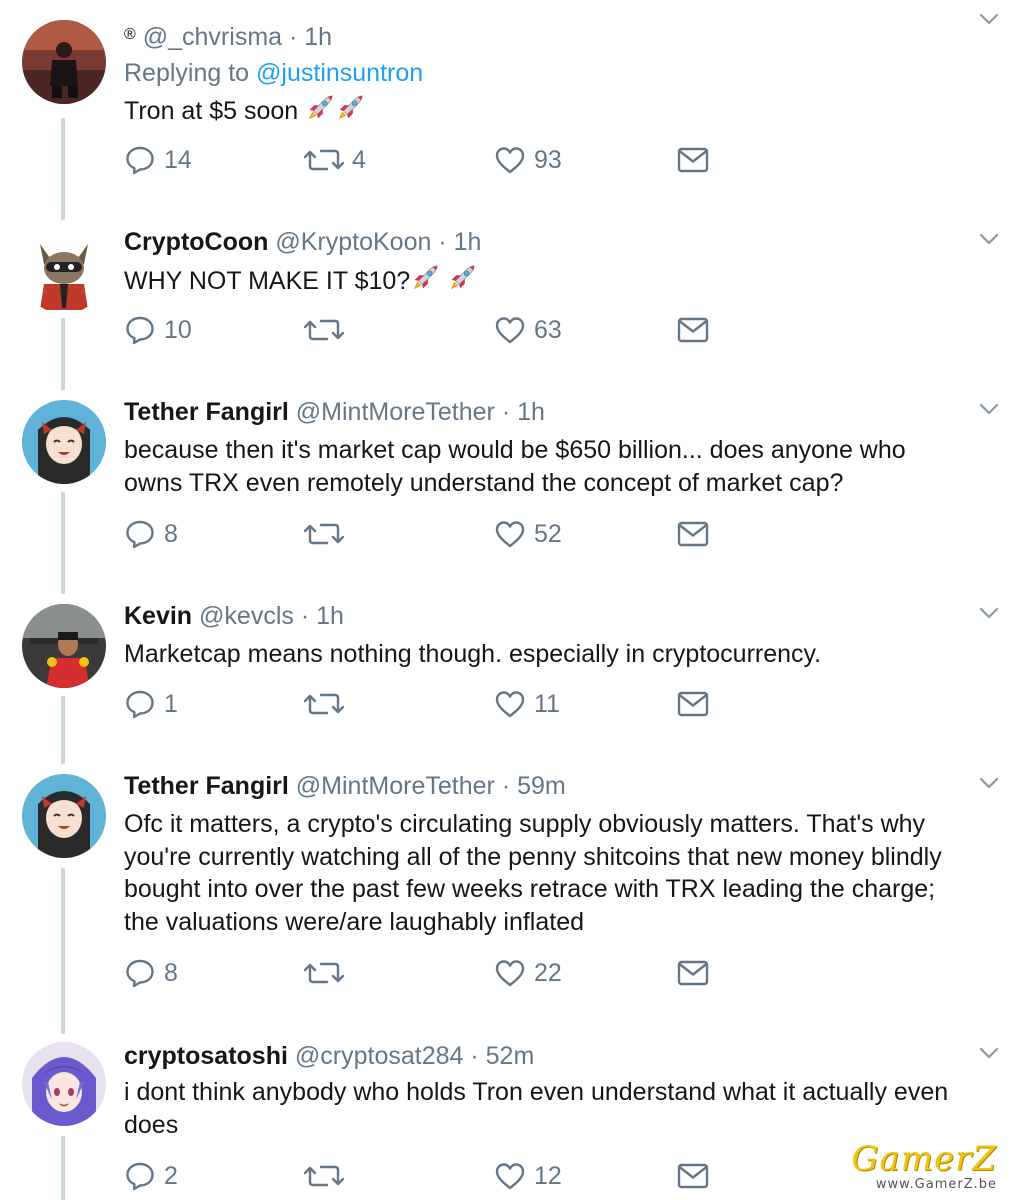 The width and height of the screenshot is (1011, 1200). I want to click on reply-button: 14, so click(158, 160).